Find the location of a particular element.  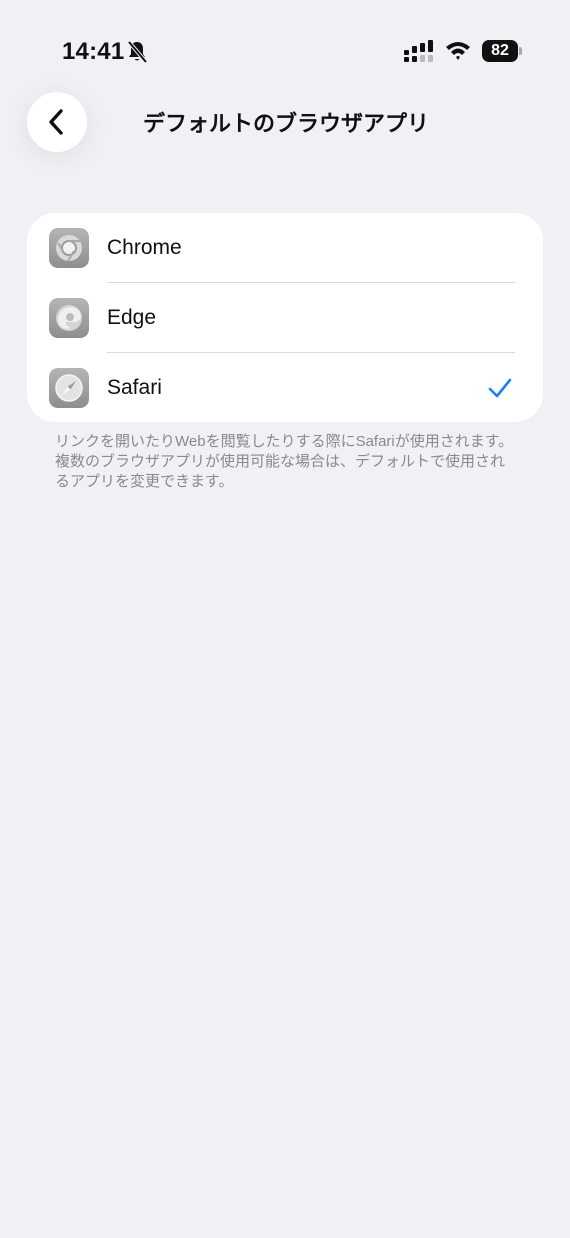

battery-level: 82 is located at coordinates (500, 51).